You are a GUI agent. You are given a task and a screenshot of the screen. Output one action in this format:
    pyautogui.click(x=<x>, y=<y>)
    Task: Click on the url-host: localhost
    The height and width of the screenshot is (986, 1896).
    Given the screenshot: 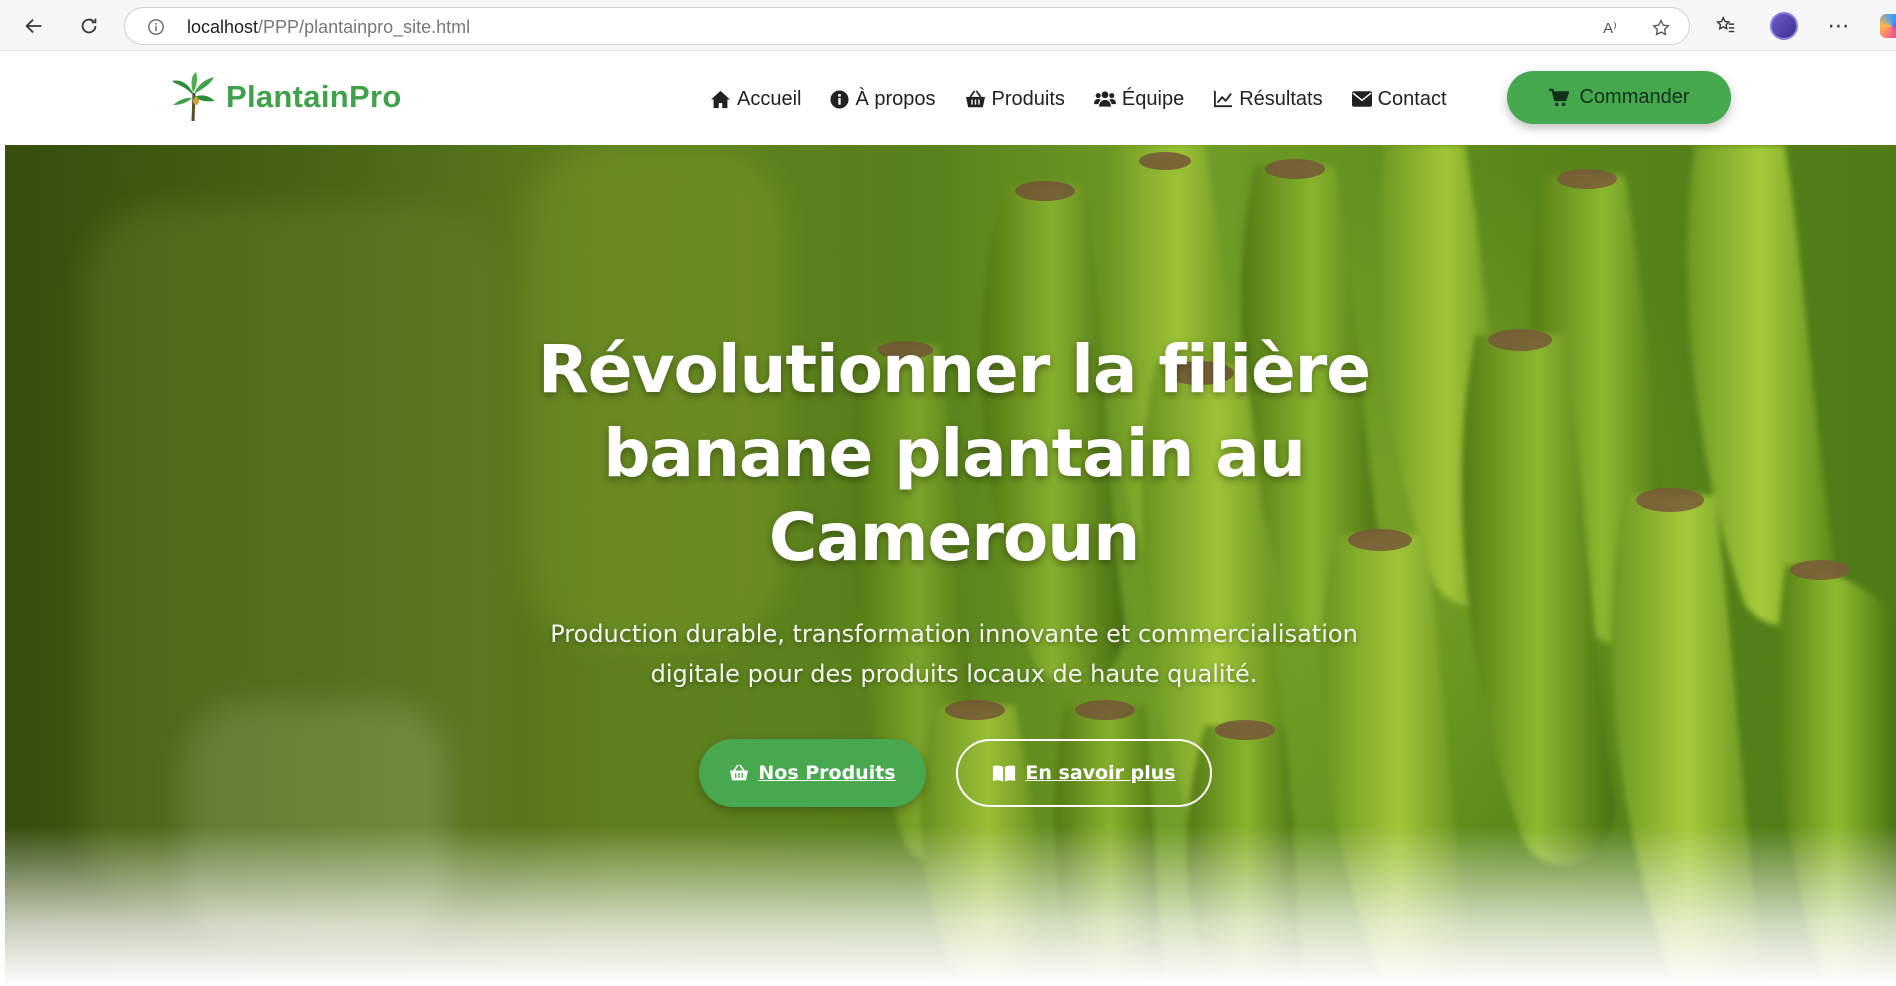 What is the action you would take?
    pyautogui.click(x=223, y=27)
    